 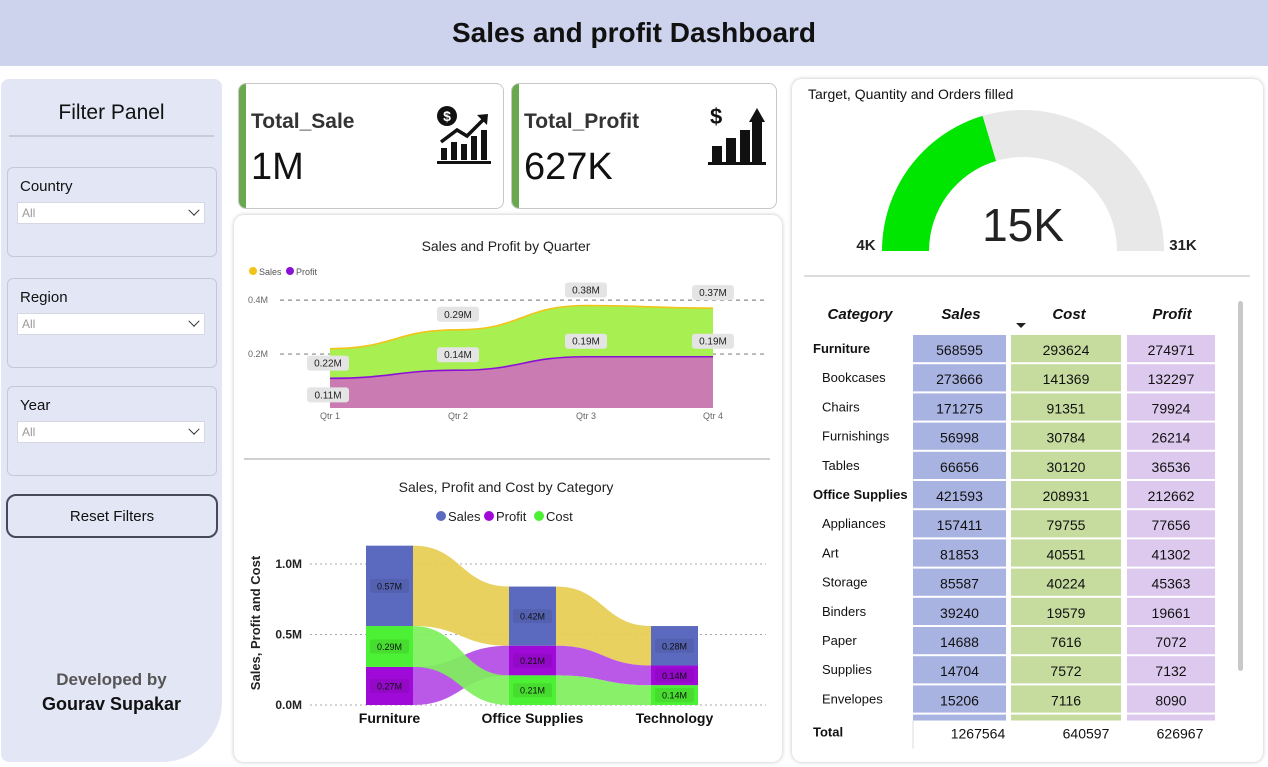 I want to click on sales-legend-marker, so click(x=253, y=271).